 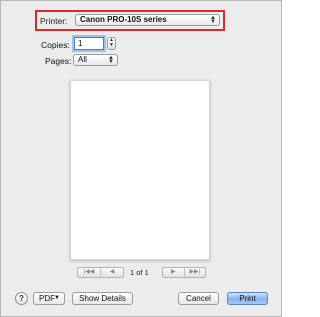 I want to click on pages-label: Pages:, so click(x=58, y=61).